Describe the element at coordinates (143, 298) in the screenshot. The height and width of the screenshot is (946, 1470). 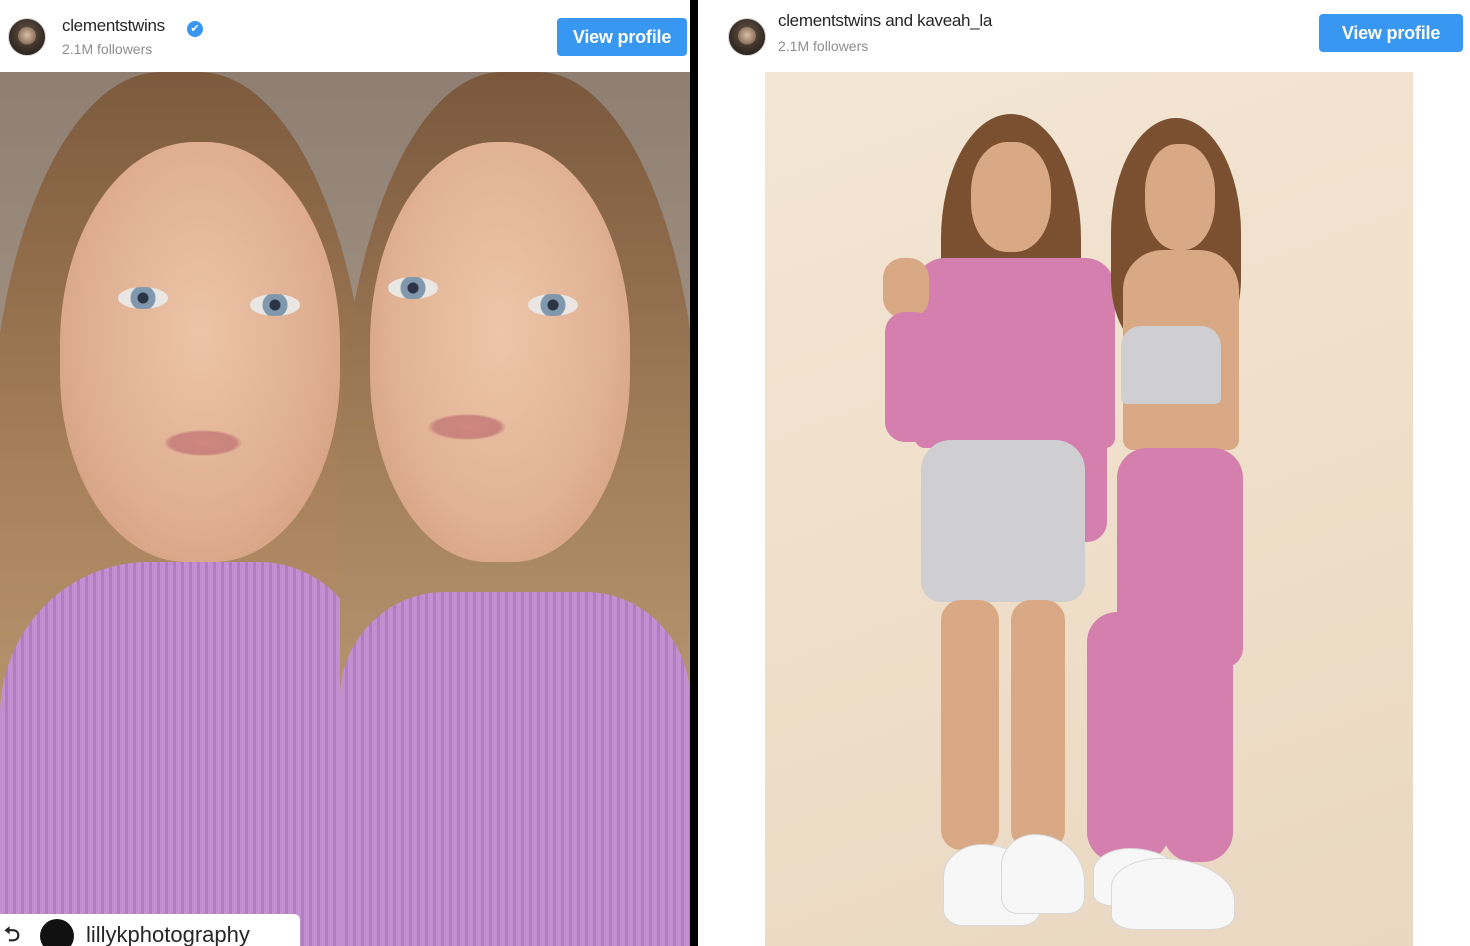
I see `left-twin-left-eye` at that location.